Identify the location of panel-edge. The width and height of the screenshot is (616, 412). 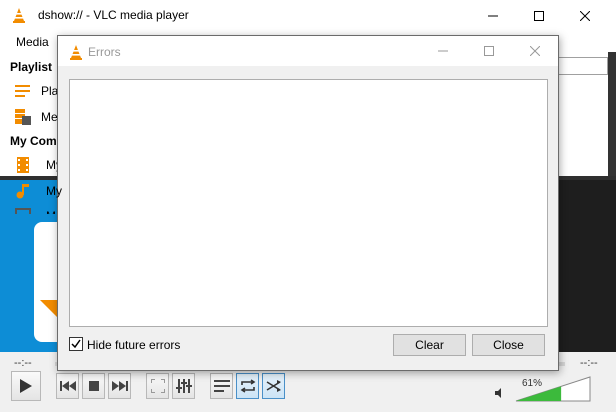
(612, 116).